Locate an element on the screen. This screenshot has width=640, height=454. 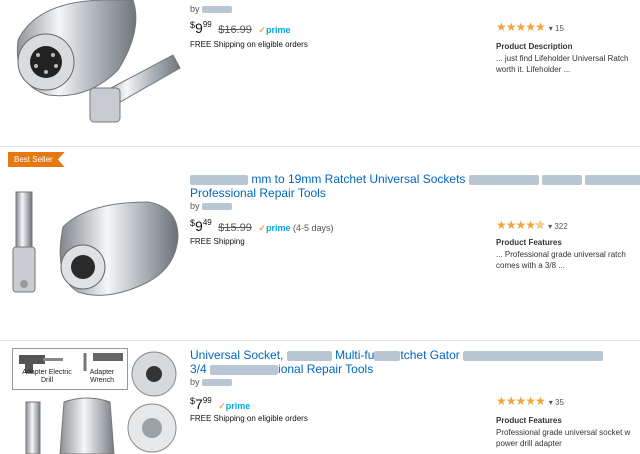
price-row: $949 $15.99 ✓prime (4-5 days) is located at coordinates (262, 226).